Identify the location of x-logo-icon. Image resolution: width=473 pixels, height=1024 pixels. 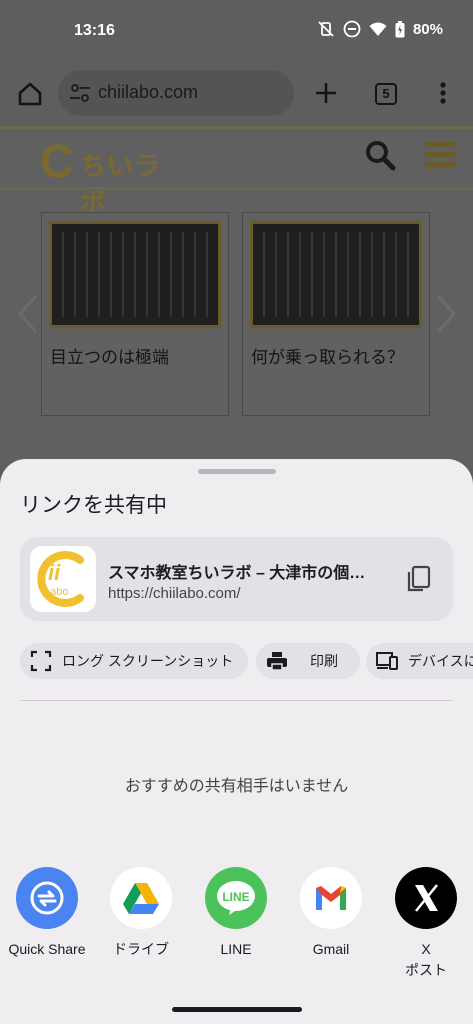
(426, 898).